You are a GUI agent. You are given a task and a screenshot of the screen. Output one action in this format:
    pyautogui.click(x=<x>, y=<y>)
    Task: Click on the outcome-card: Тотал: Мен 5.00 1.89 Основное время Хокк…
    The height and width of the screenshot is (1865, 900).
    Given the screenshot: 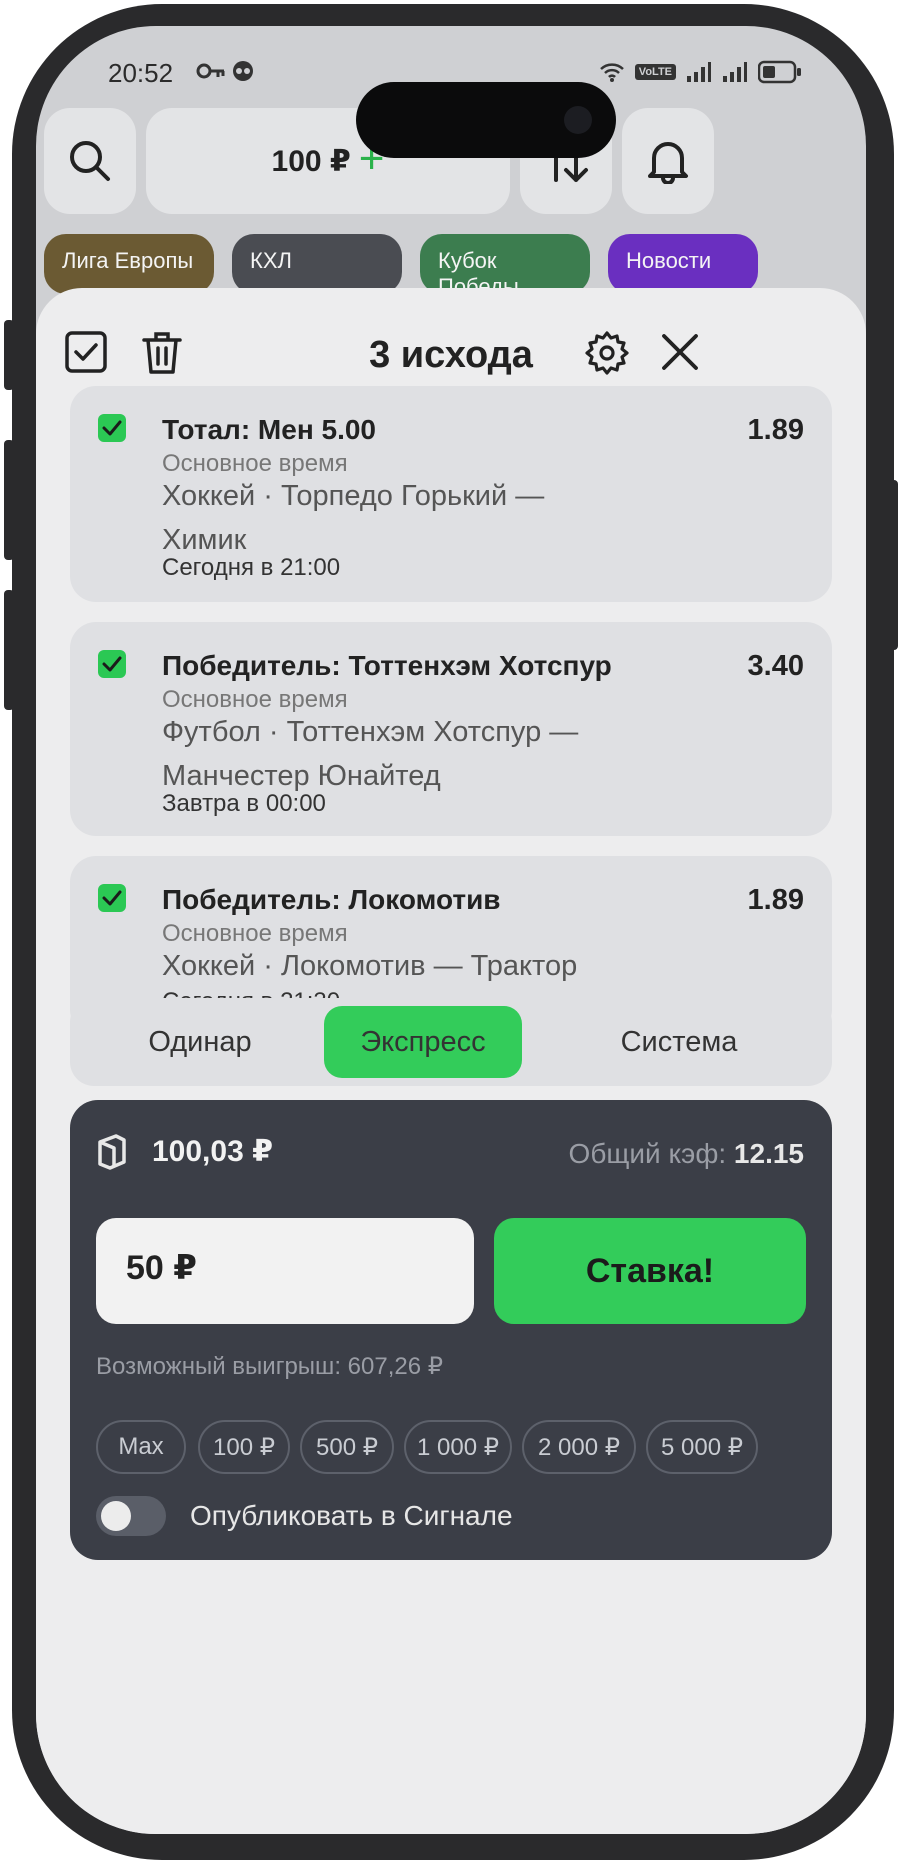 What is the action you would take?
    pyautogui.click(x=451, y=494)
    